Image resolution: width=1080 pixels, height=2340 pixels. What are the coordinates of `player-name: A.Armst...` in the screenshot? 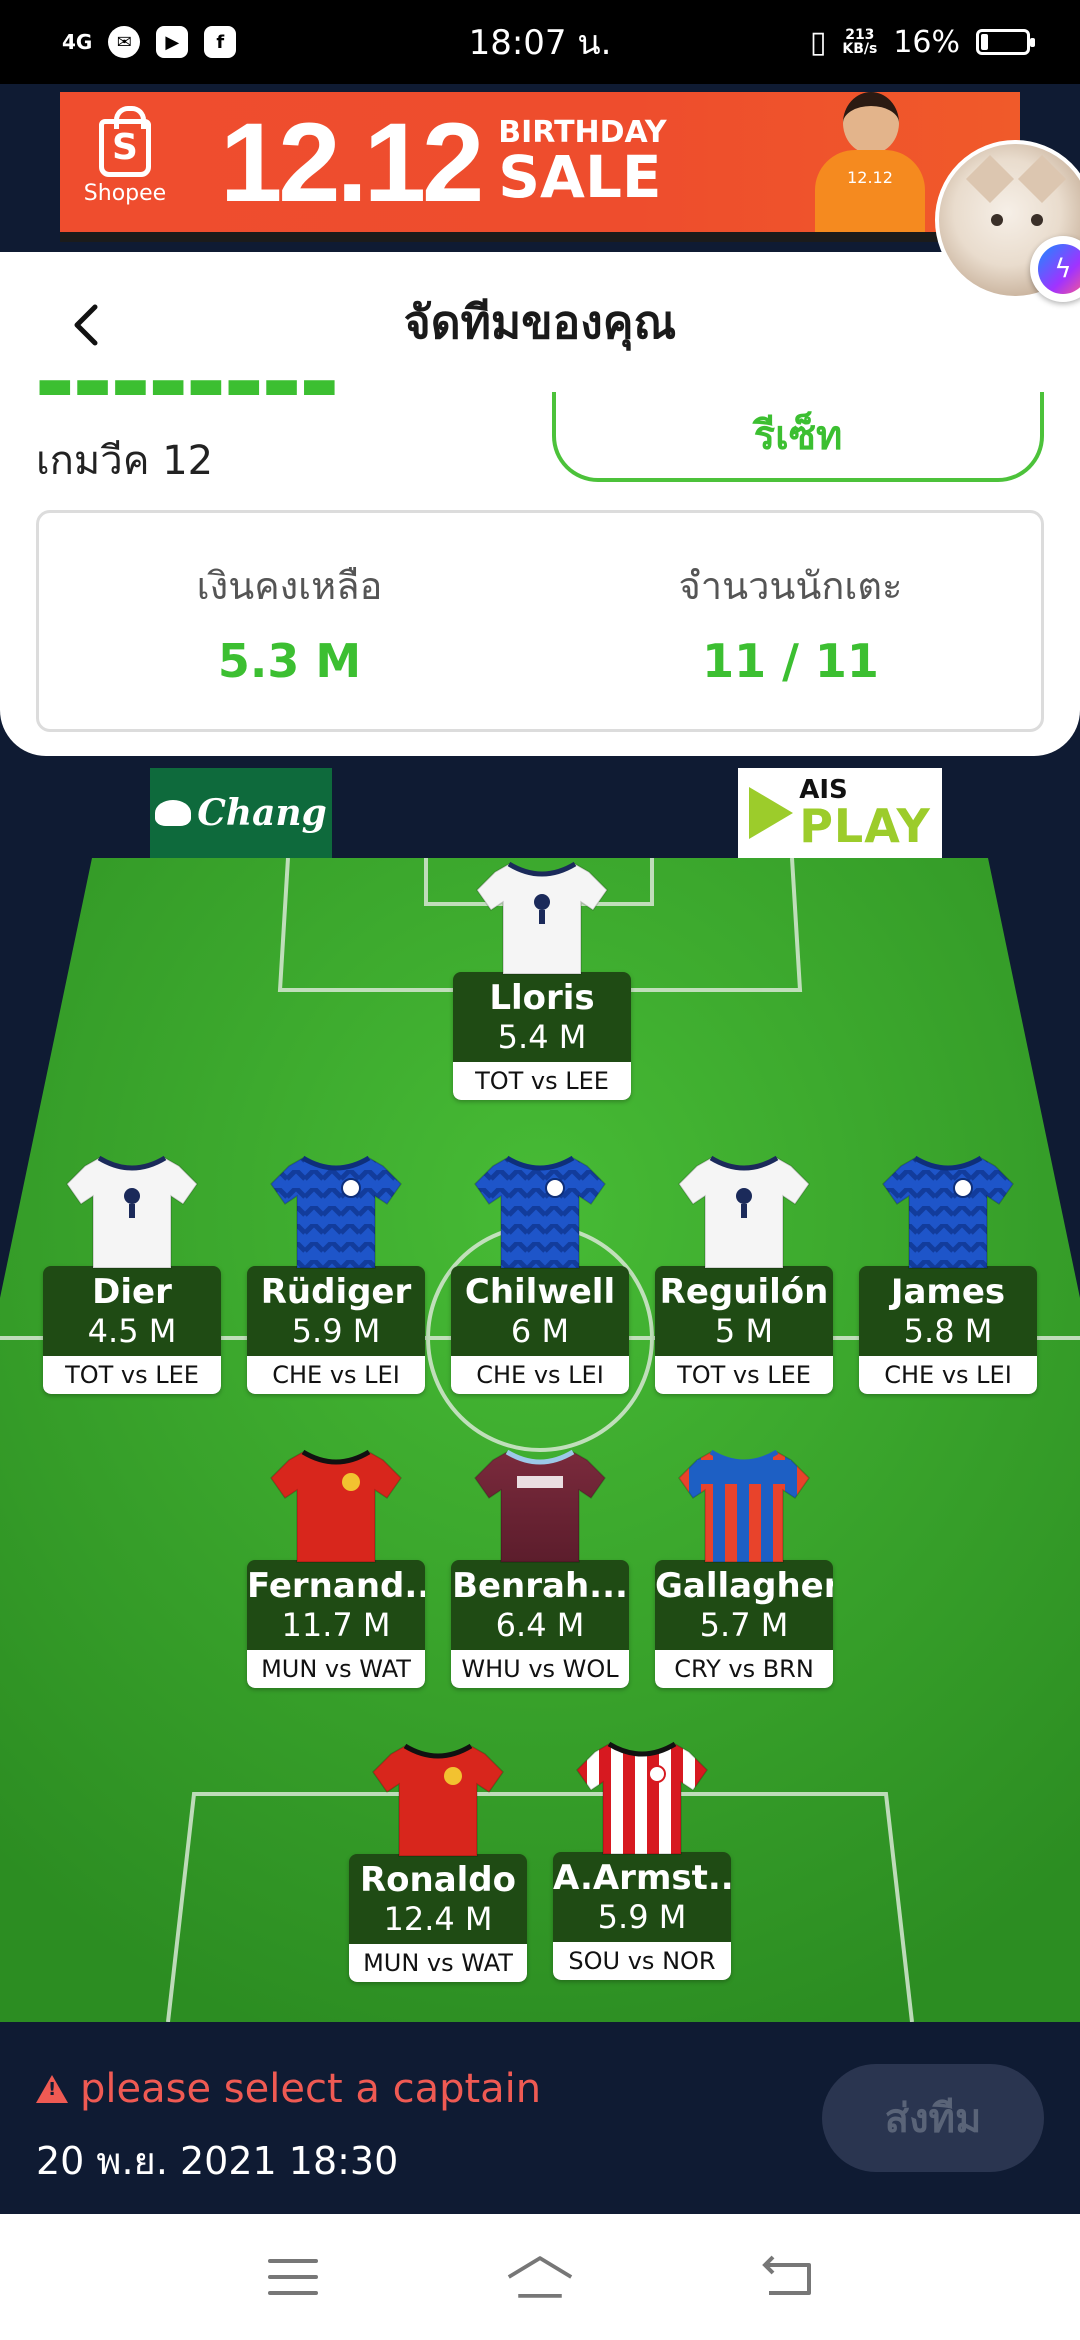 It's located at (642, 1878).